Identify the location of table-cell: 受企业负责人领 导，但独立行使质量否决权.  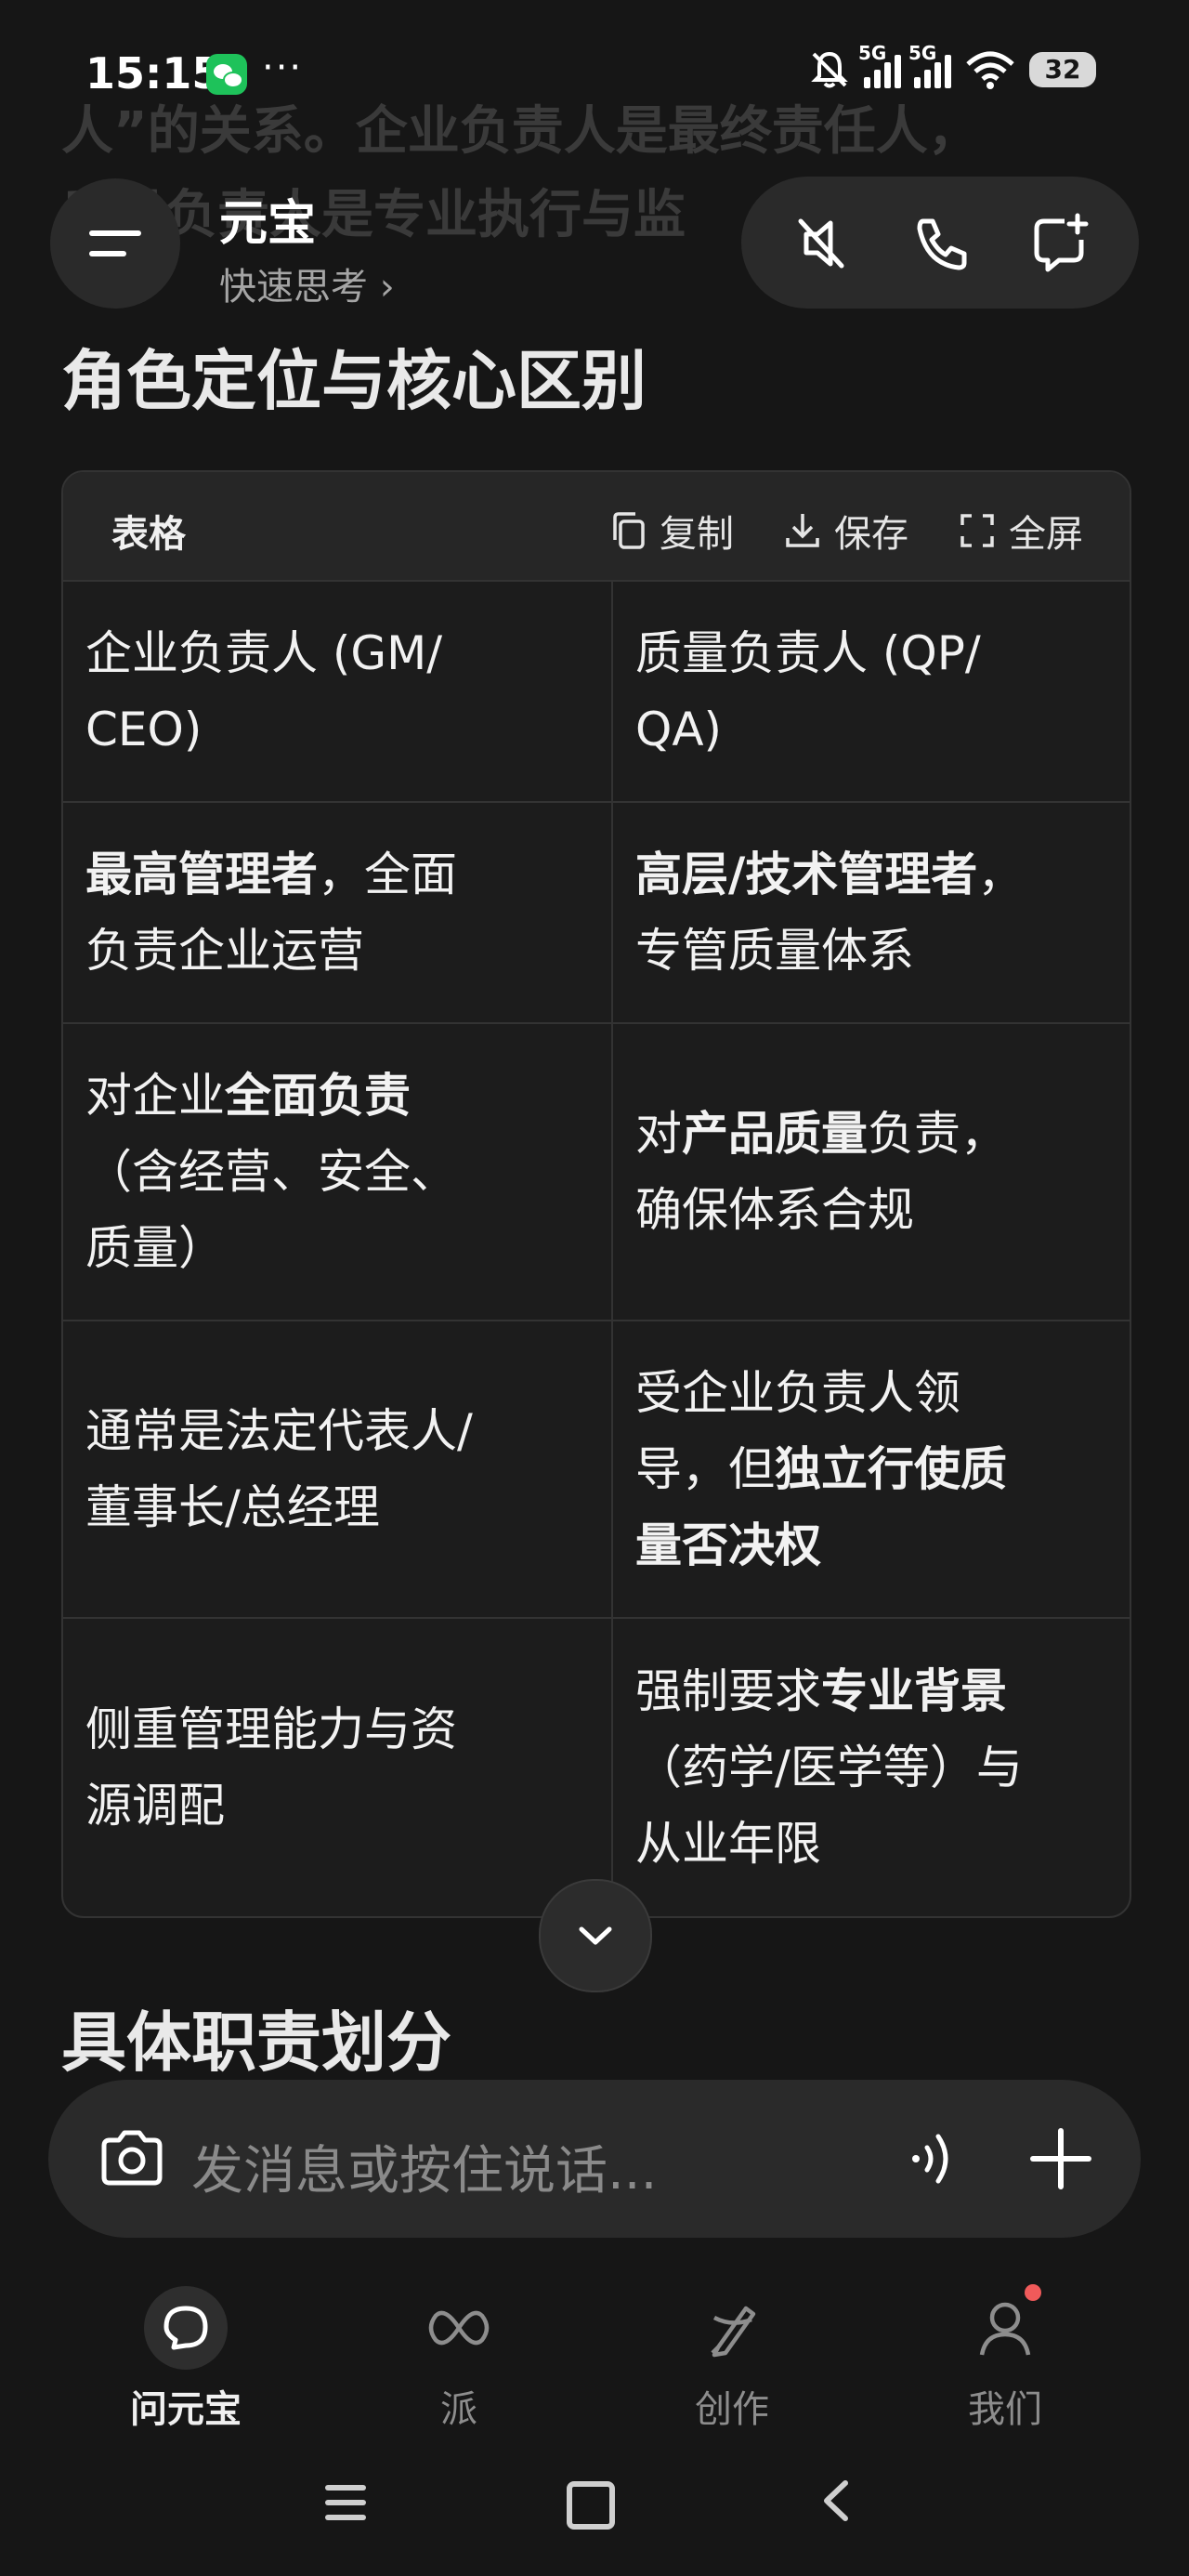
(870, 1469).